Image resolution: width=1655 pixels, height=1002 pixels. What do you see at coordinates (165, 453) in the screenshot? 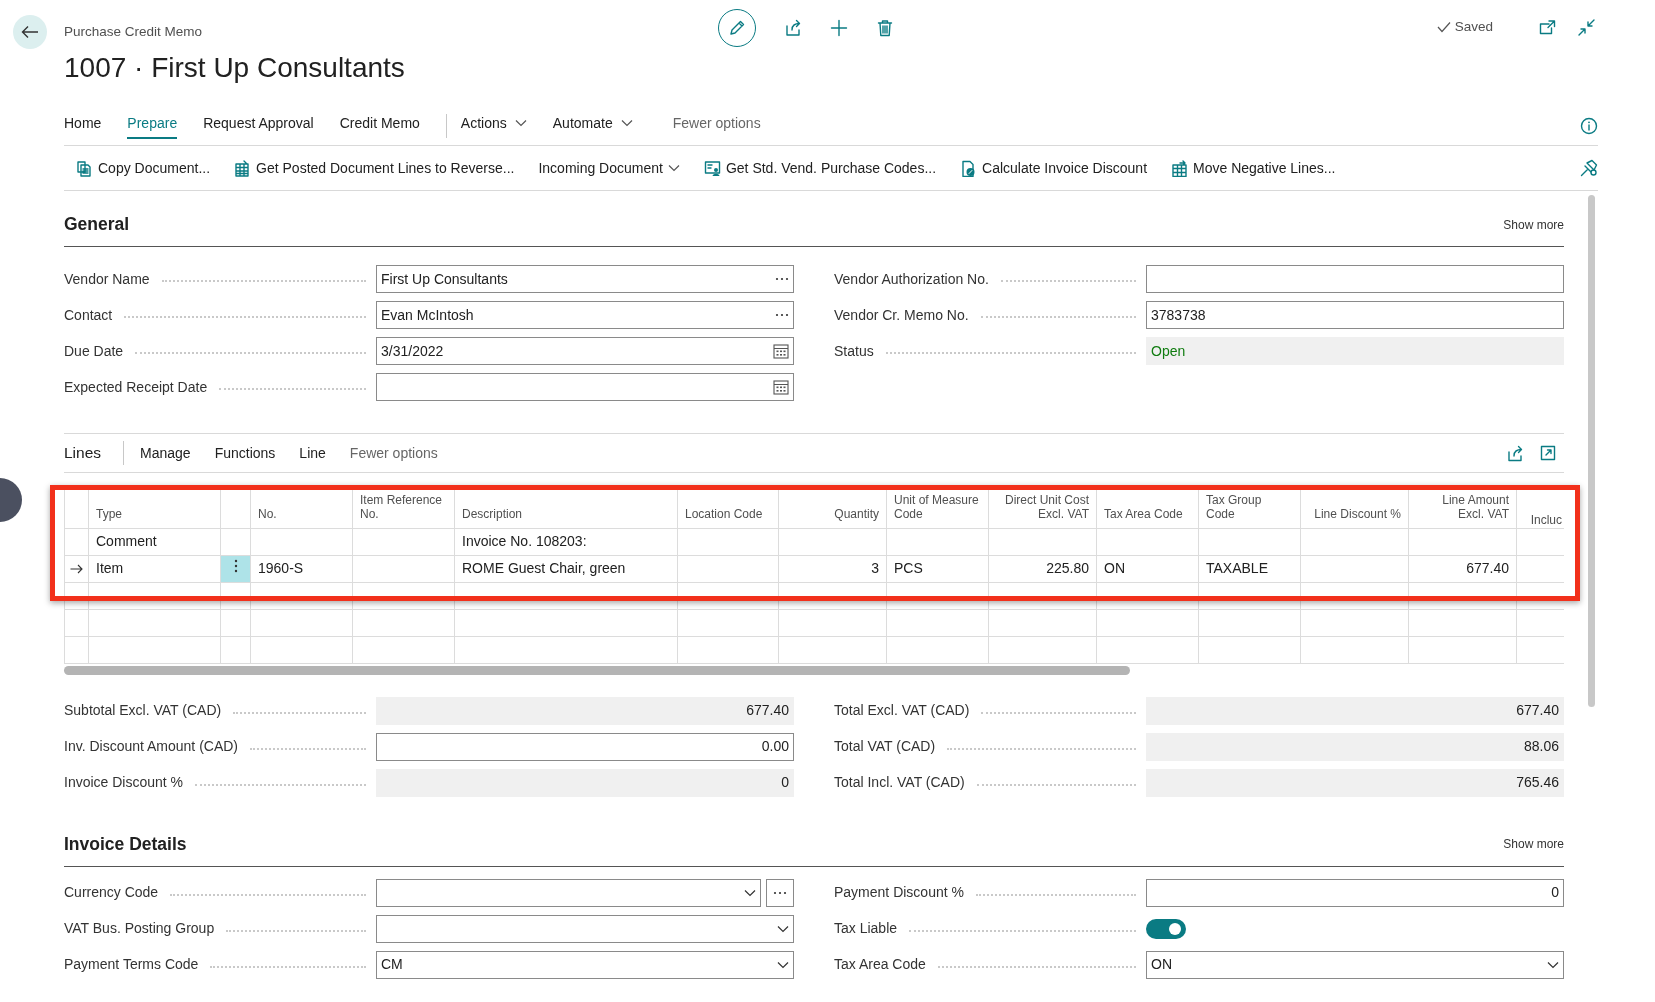
I see `menu-button: Manage` at bounding box center [165, 453].